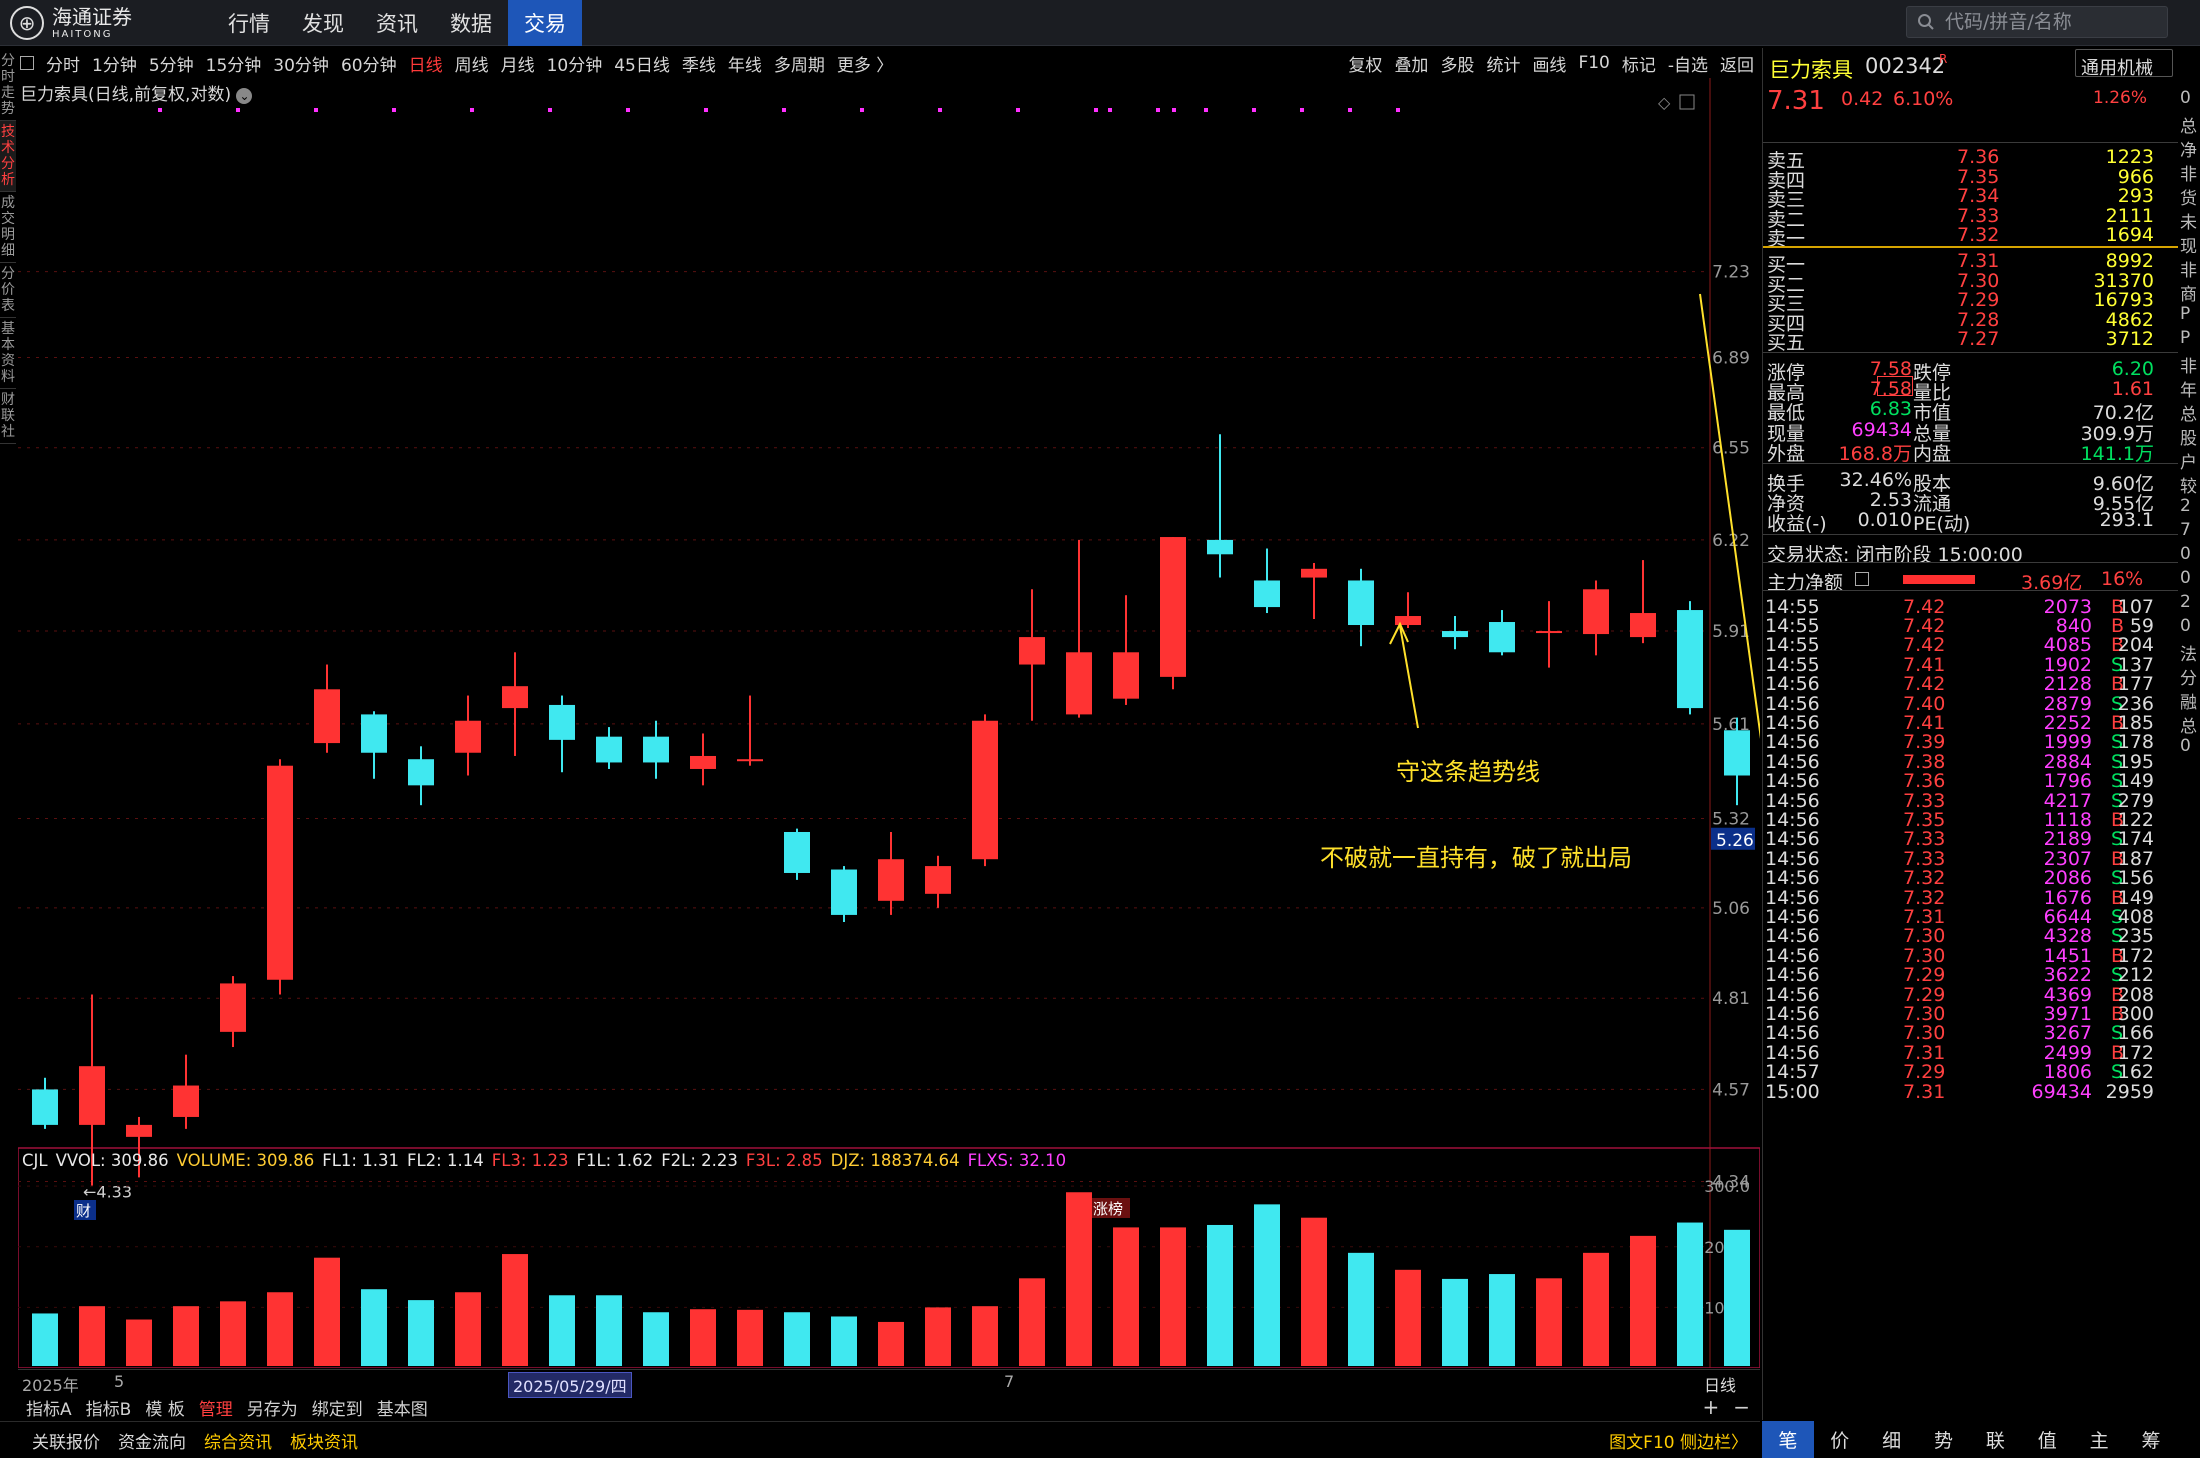  What do you see at coordinates (8, 227) in the screenshot?
I see `side-tab: 成交明细` at bounding box center [8, 227].